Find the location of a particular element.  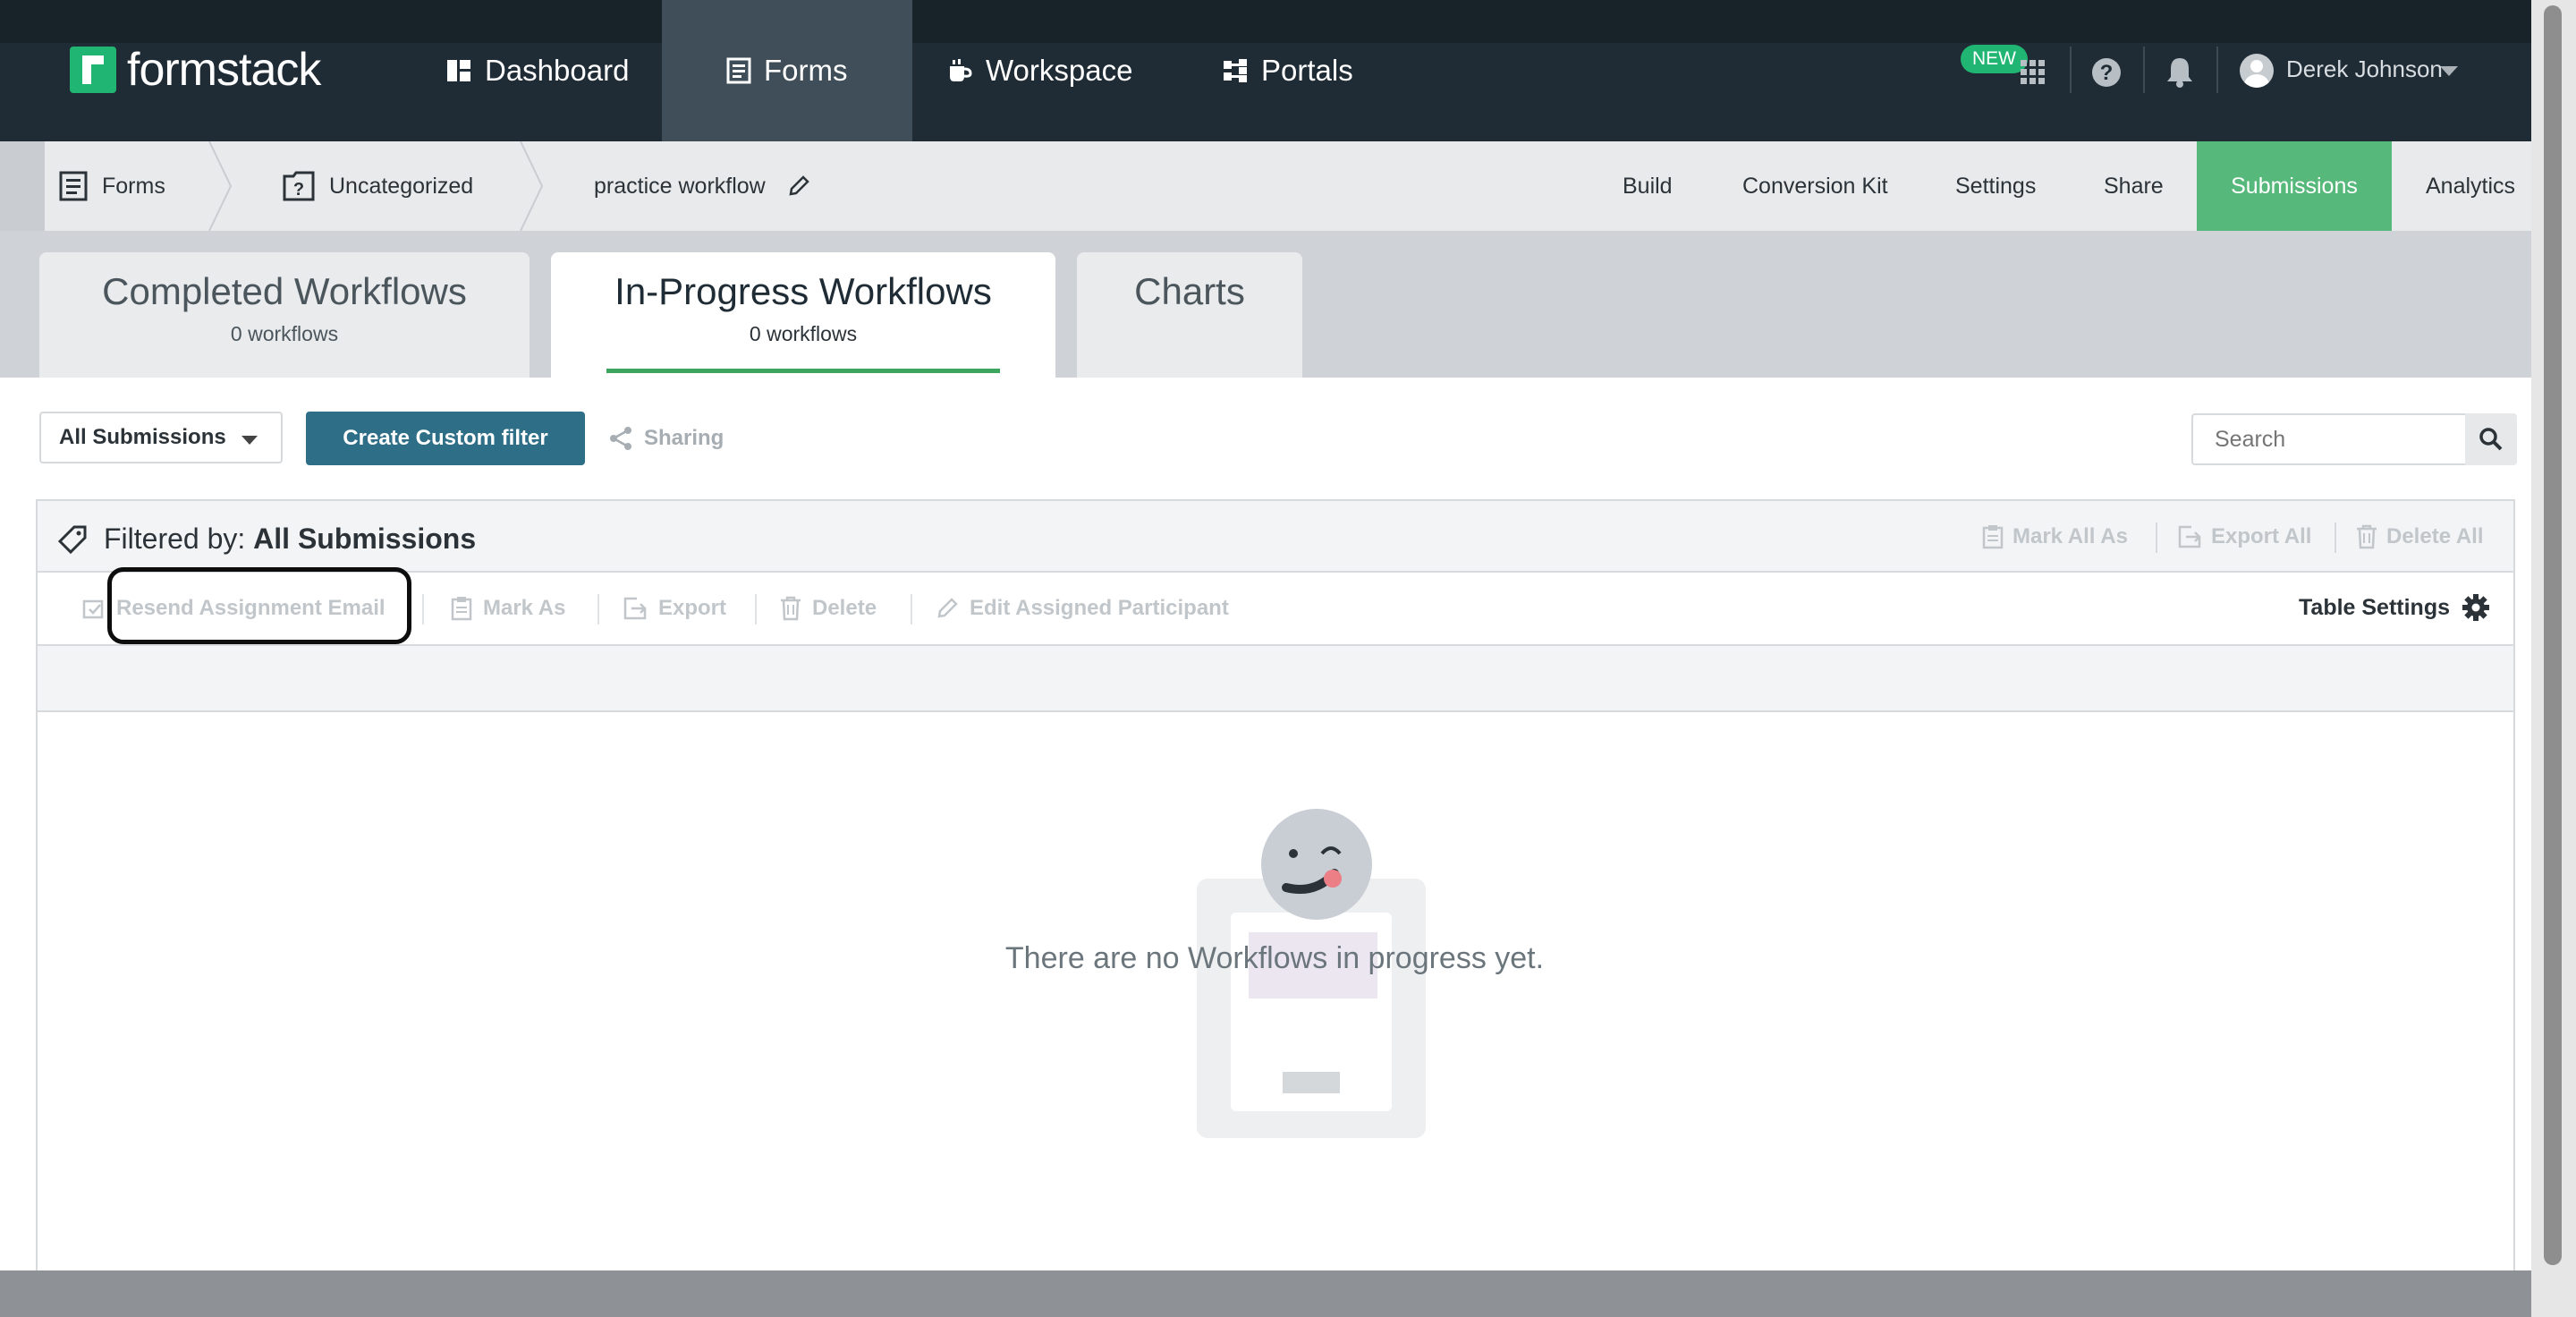

breadcrumb-separator is located at coordinates (532, 186).